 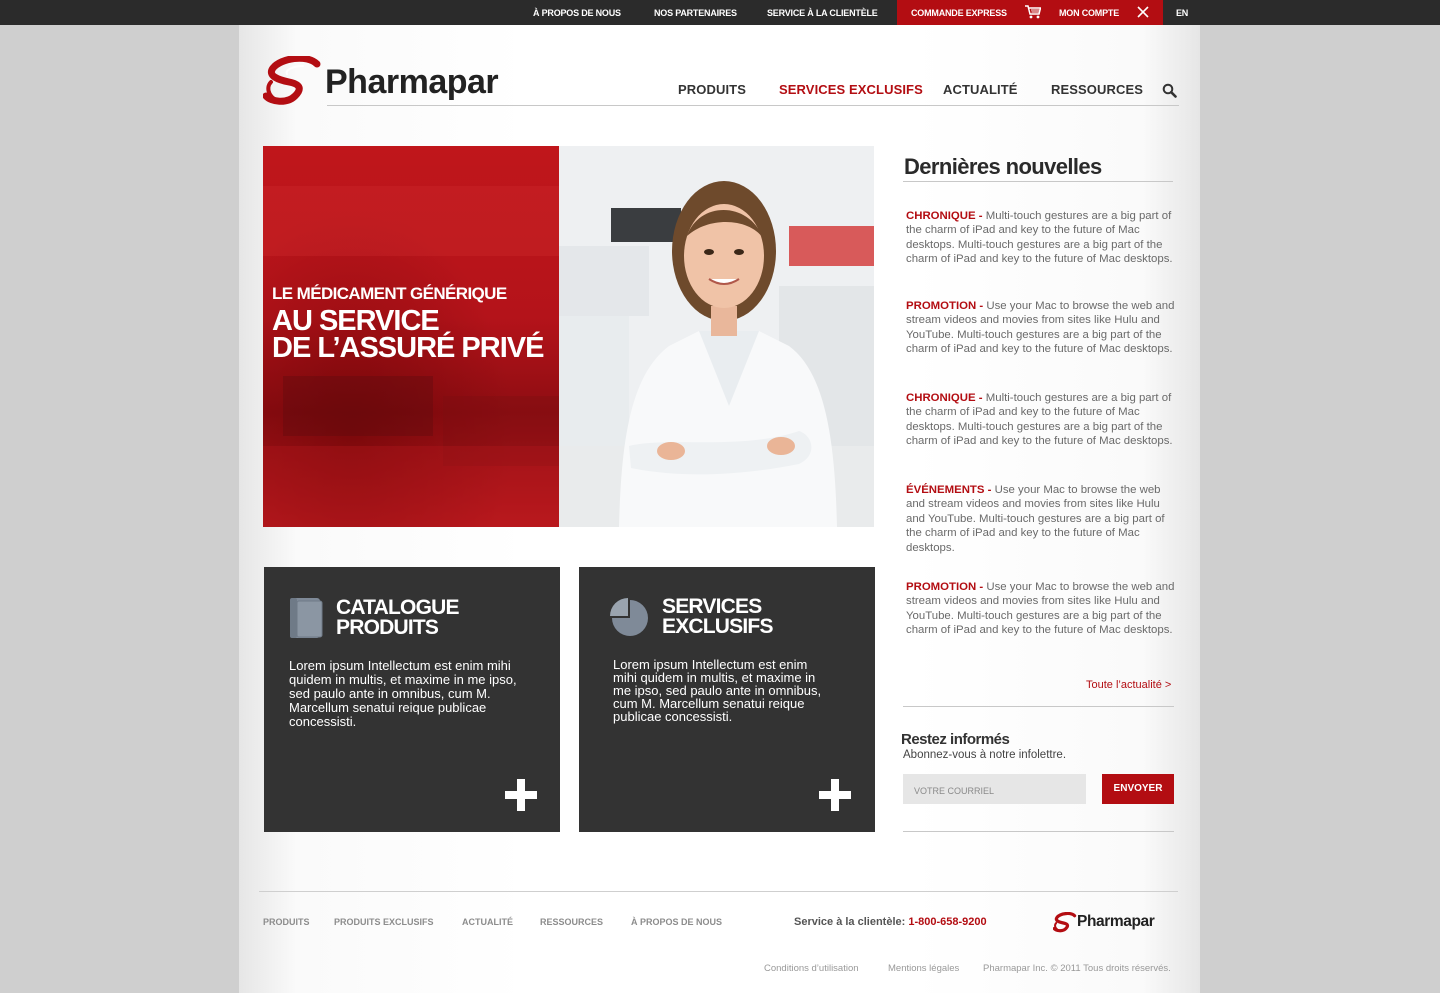 I want to click on footer-link-produits-exclusifs: PRODUITS EXCLUSIFS, so click(x=384, y=922).